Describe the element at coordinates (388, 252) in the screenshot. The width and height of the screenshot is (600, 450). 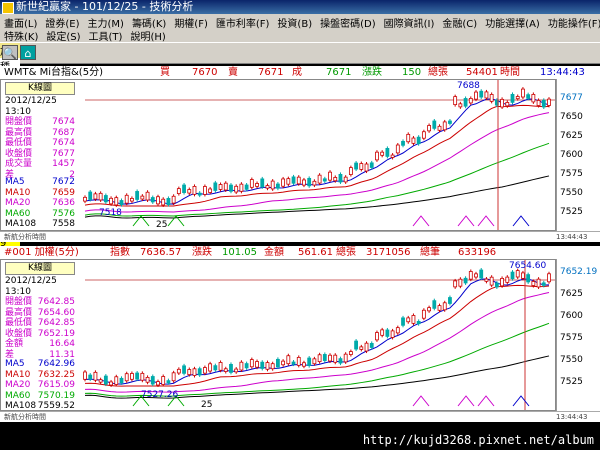
I see `volume-value: 3171056` at that location.